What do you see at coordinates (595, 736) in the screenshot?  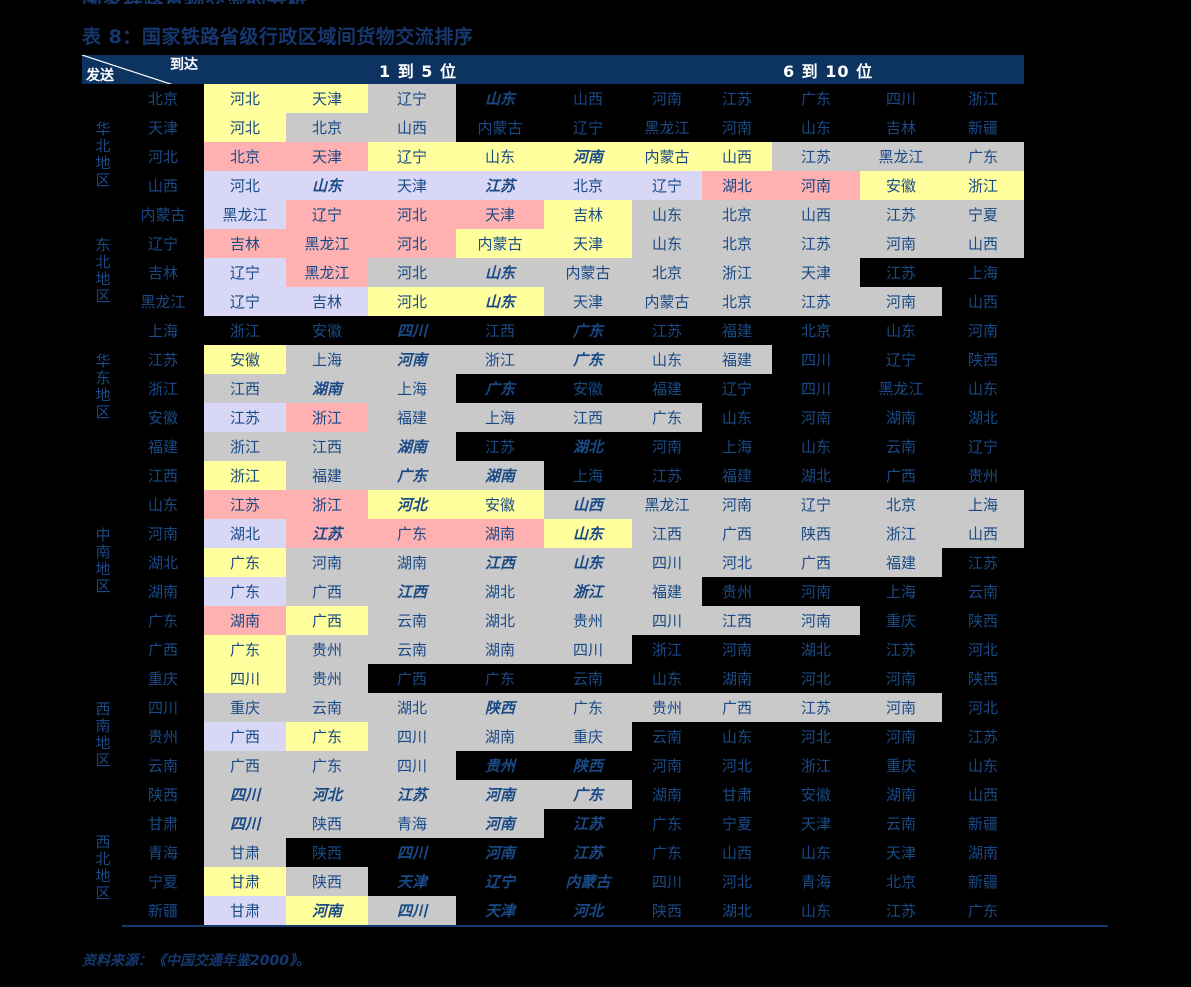 I see `table-row: 贵州 广西 广东 四川 湖南 重庆 云南 山东 河北 河南 江苏` at bounding box center [595, 736].